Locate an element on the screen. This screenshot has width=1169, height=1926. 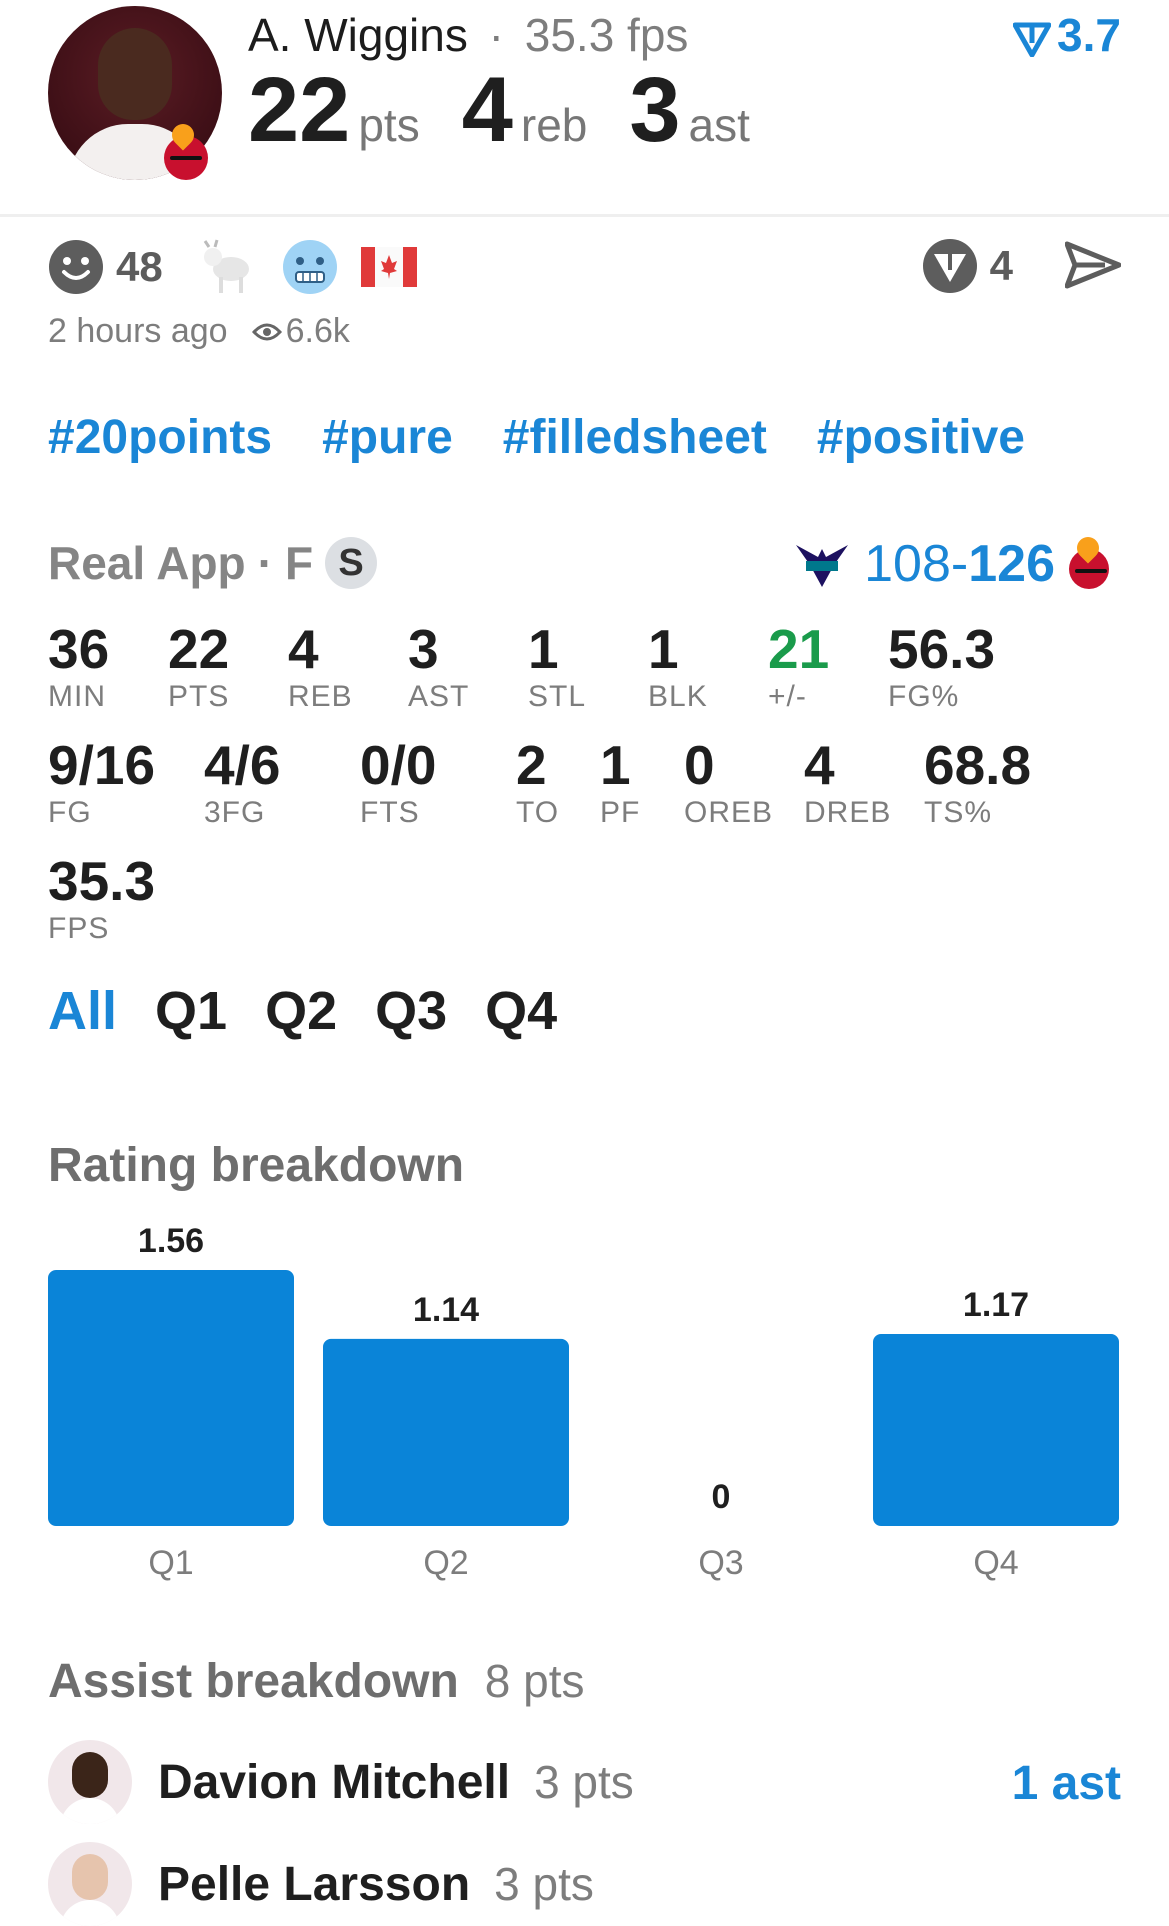
bar-q1 is located at coordinates (171, 1398).